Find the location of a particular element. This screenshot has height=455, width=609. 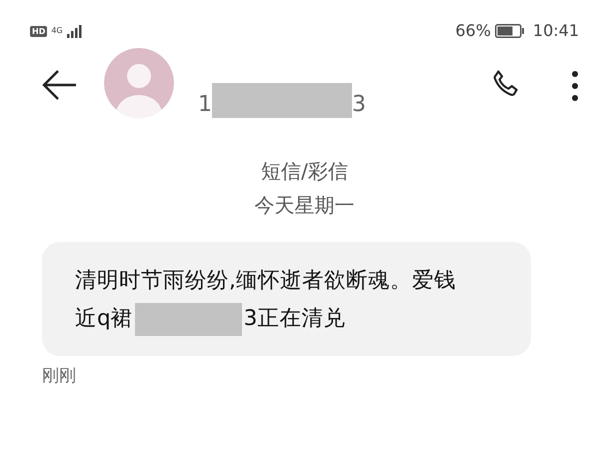

clock: 10:41 is located at coordinates (555, 31).